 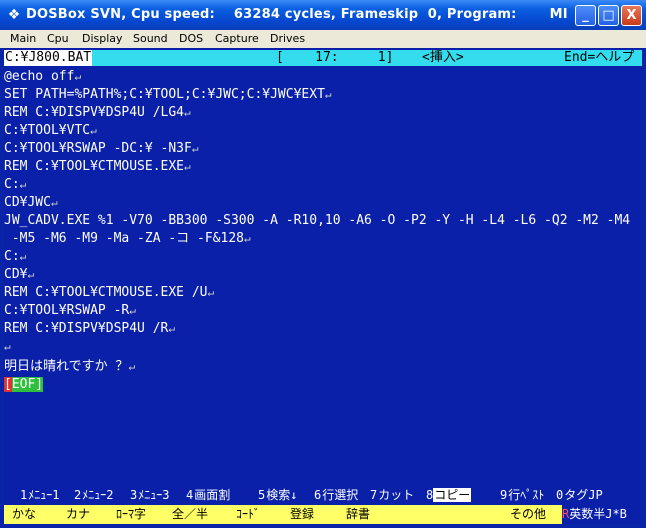 I want to click on dosbox-app-icon: ❖, so click(x=14, y=15).